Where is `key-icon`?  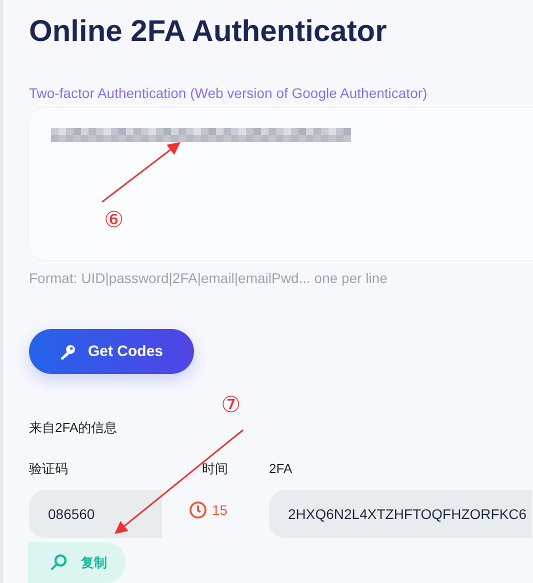
key-icon is located at coordinates (68, 352).